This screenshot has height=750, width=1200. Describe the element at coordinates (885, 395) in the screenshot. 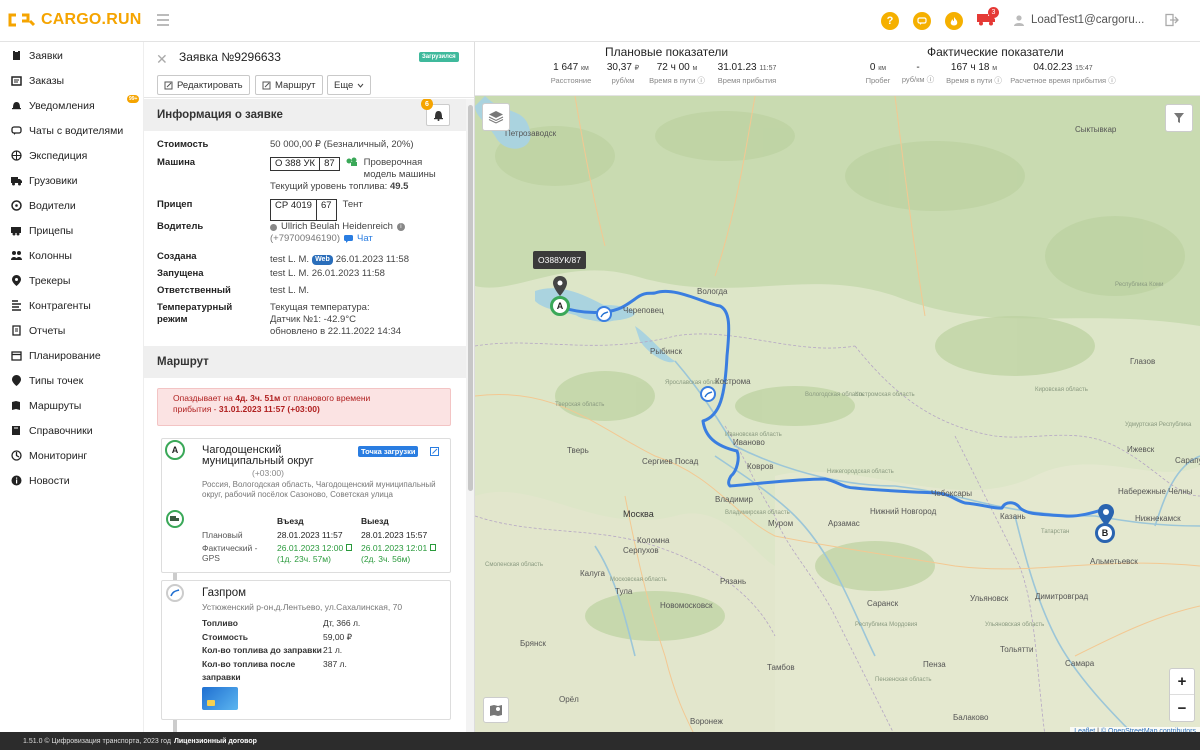

I see `city-label: Костромская область` at that location.